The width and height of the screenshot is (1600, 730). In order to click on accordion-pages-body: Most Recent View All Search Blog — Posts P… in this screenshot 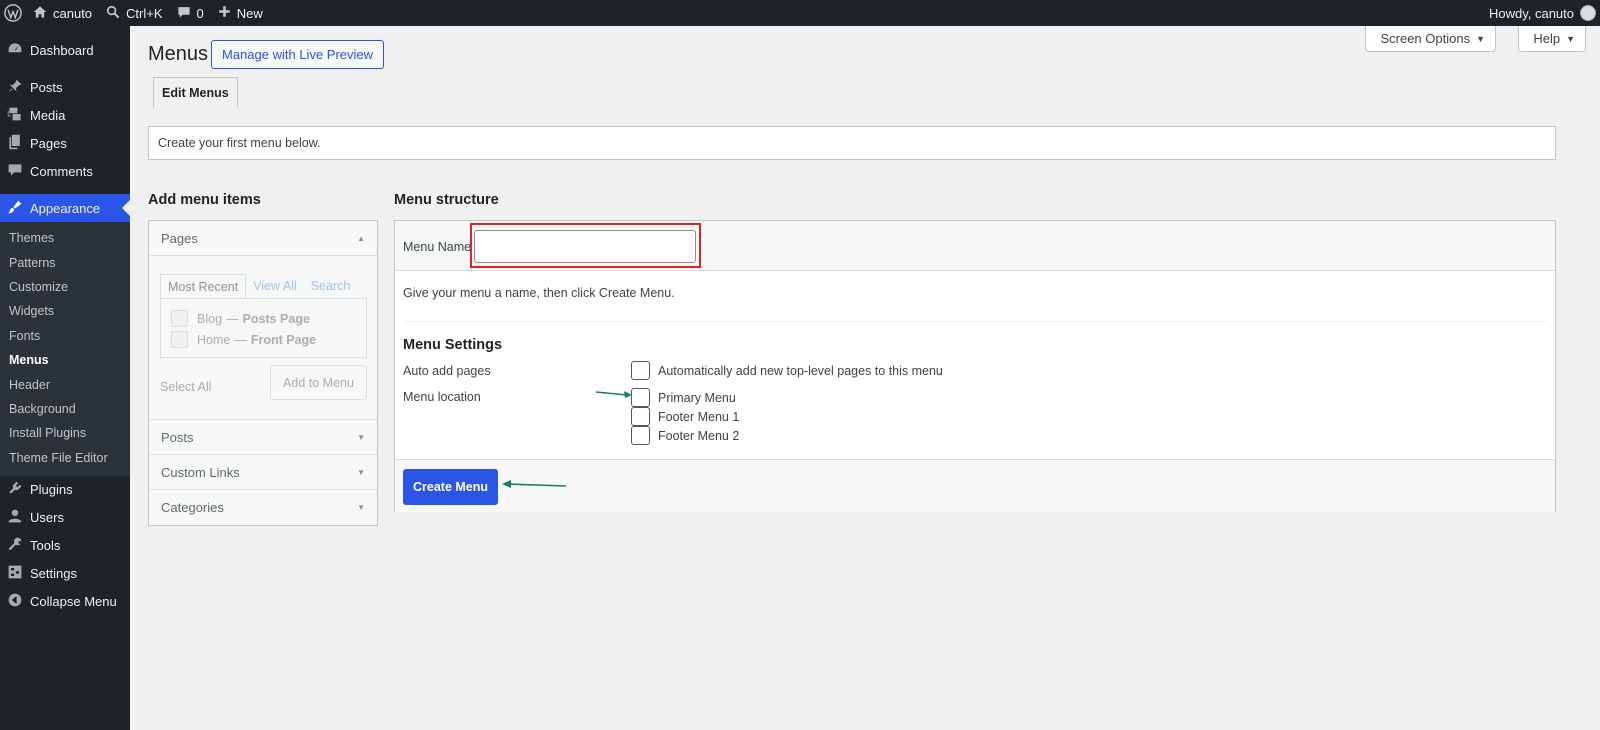, I will do `click(263, 338)`.